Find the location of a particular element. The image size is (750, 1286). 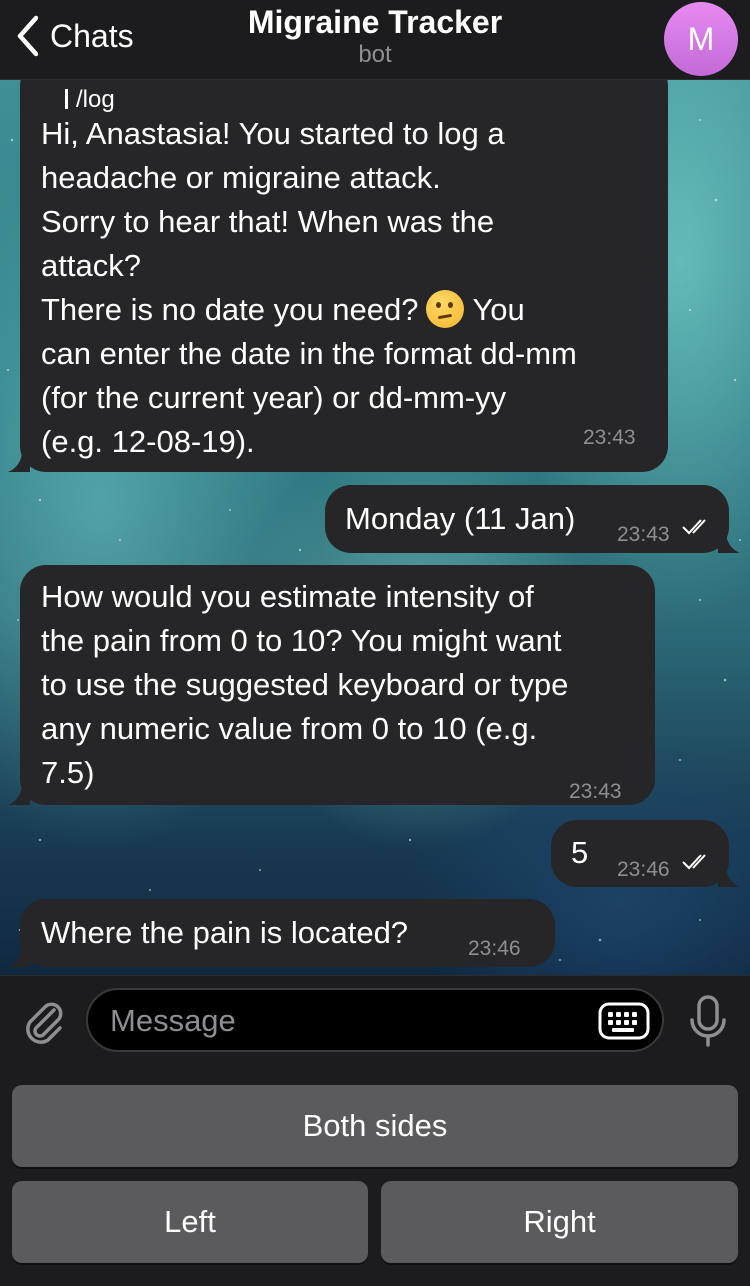

message-composer is located at coordinates (375, 1020).